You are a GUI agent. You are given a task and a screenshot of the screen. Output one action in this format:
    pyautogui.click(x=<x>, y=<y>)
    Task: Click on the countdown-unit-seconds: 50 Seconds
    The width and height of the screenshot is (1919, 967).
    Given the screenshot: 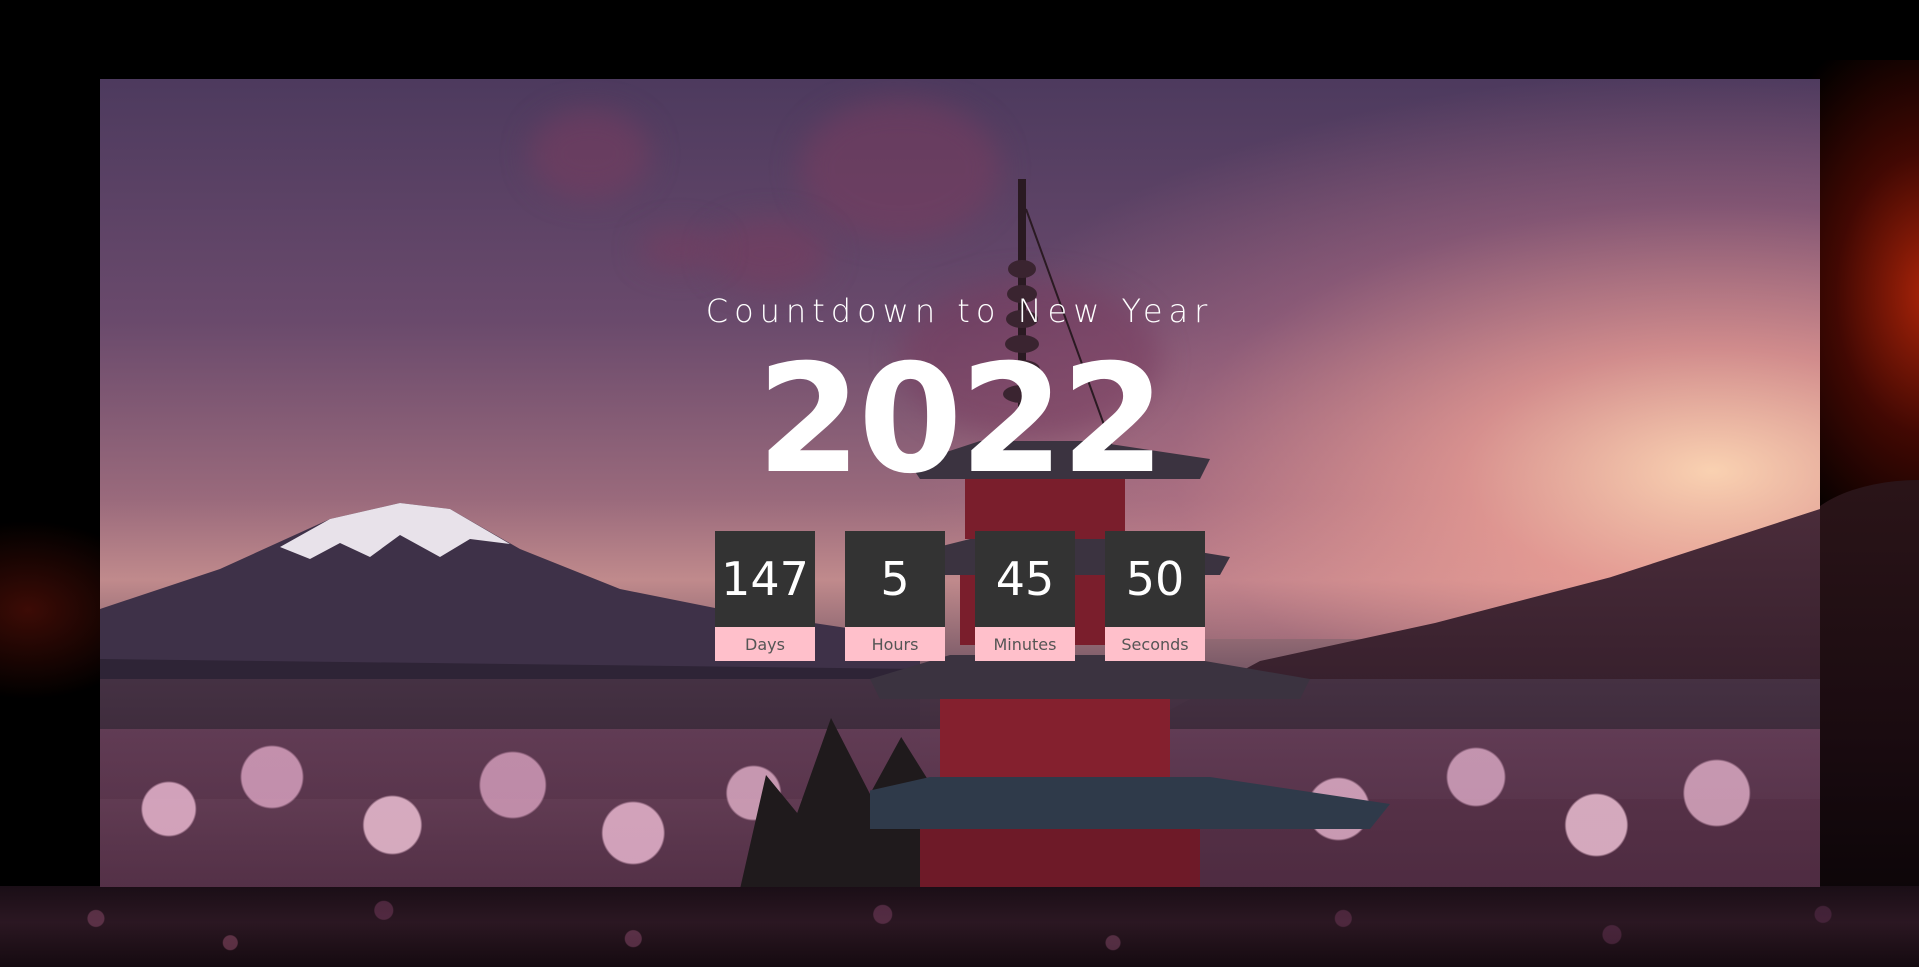 What is the action you would take?
    pyautogui.click(x=1155, y=596)
    